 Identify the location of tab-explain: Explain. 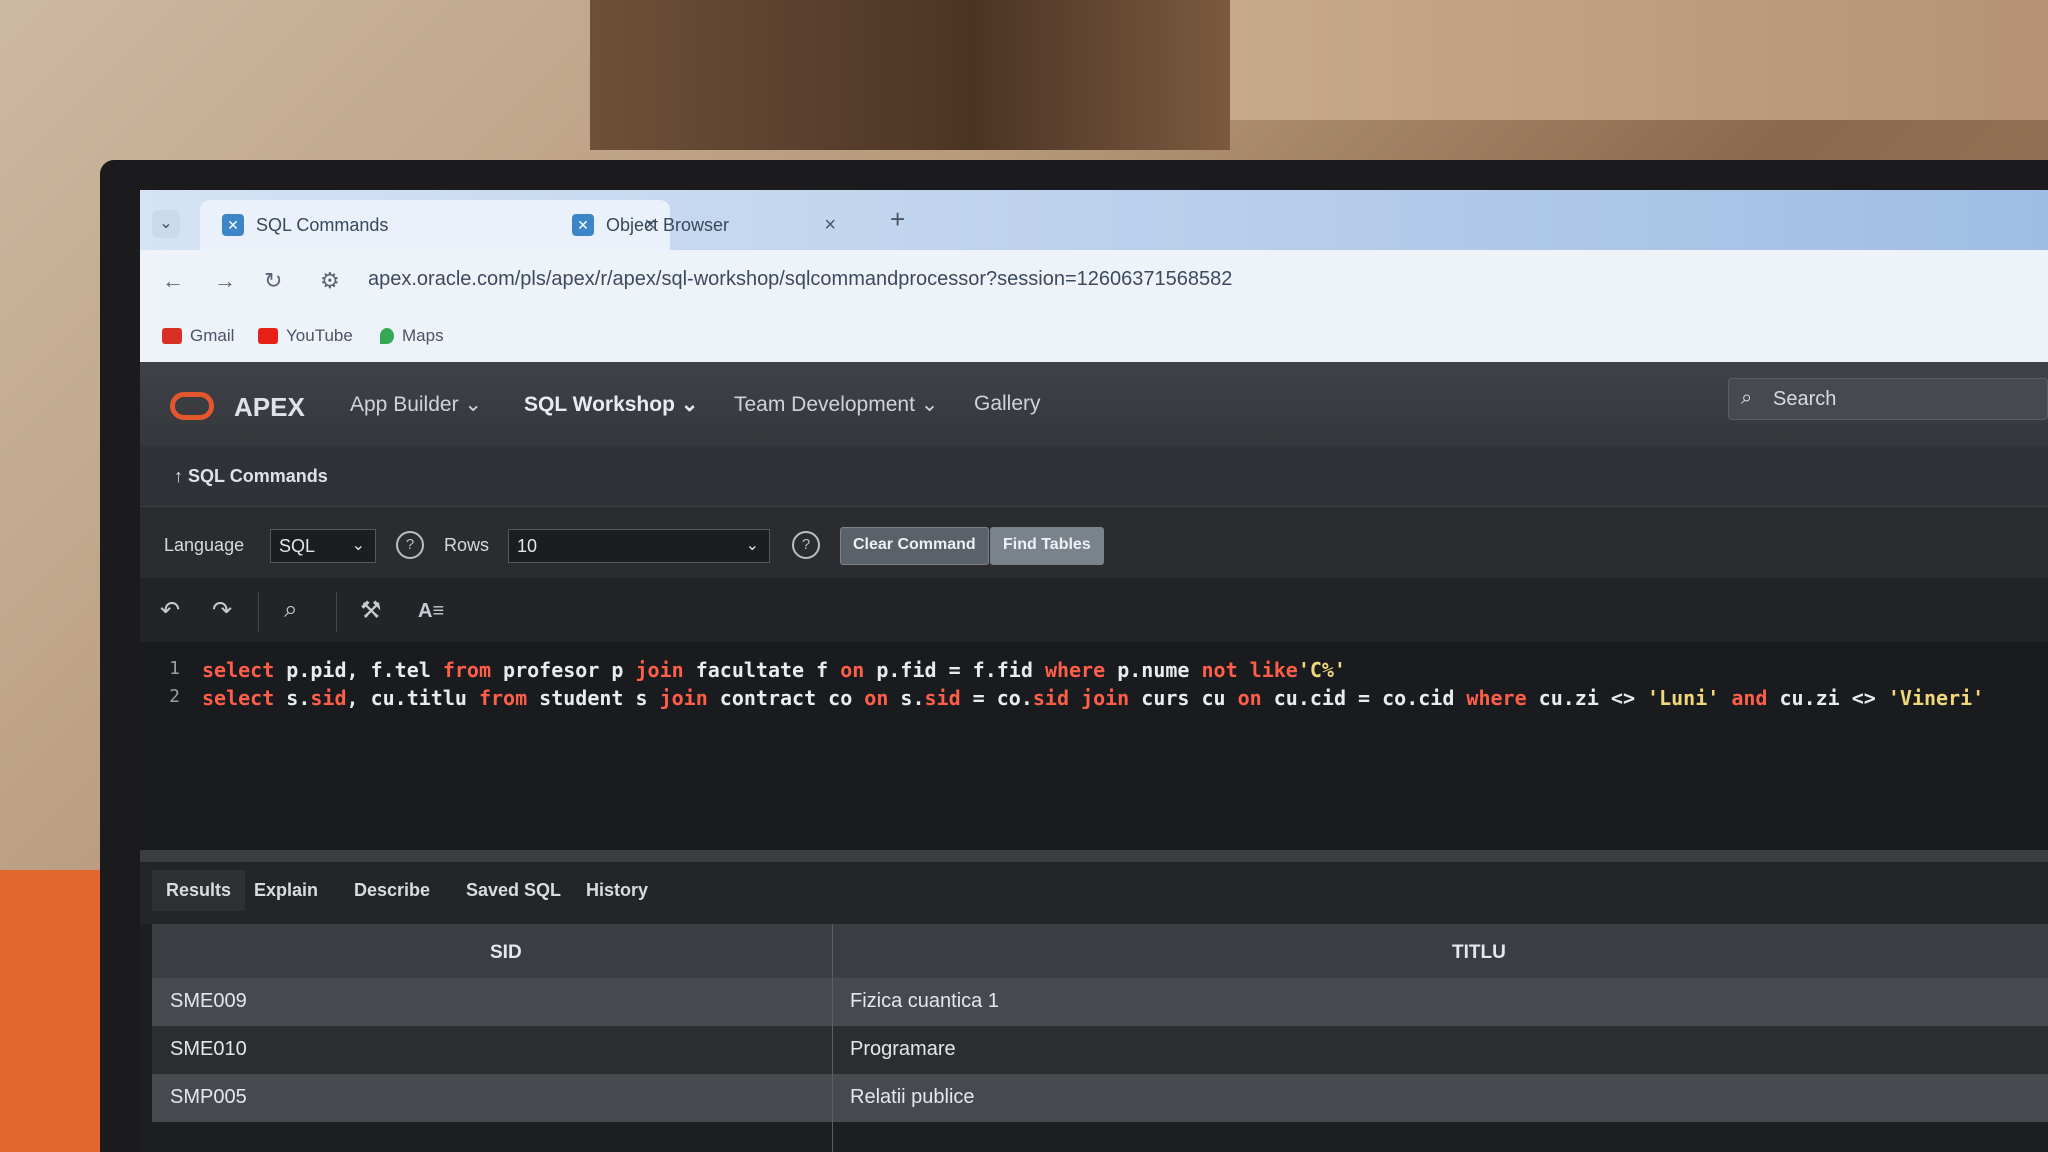
(286, 890).